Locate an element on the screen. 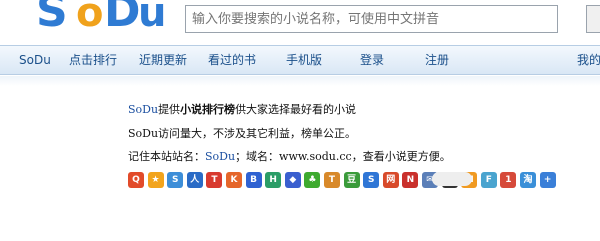 The width and height of the screenshot is (600, 241). wangyi-share-icon: 网 is located at coordinates (390, 180).